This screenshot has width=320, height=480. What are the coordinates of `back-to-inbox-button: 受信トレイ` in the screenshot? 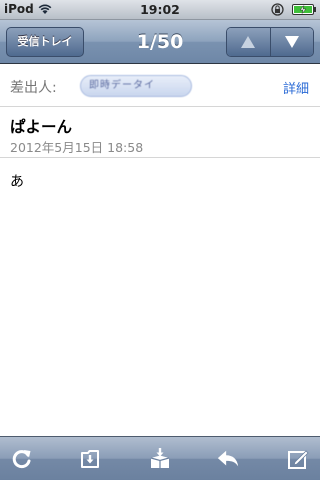 It's located at (45, 42).